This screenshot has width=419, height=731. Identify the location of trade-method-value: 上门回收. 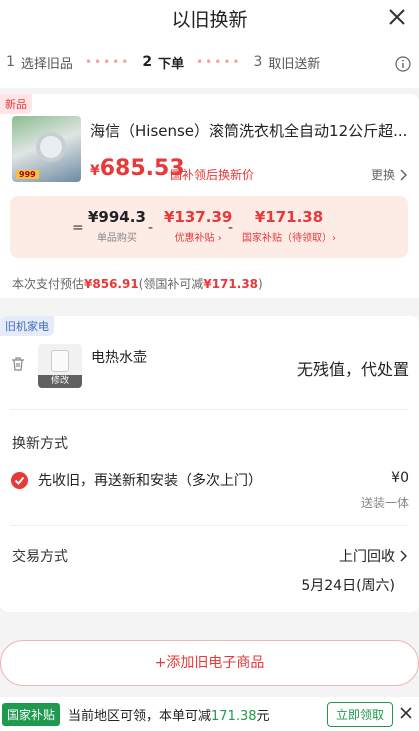
(367, 557).